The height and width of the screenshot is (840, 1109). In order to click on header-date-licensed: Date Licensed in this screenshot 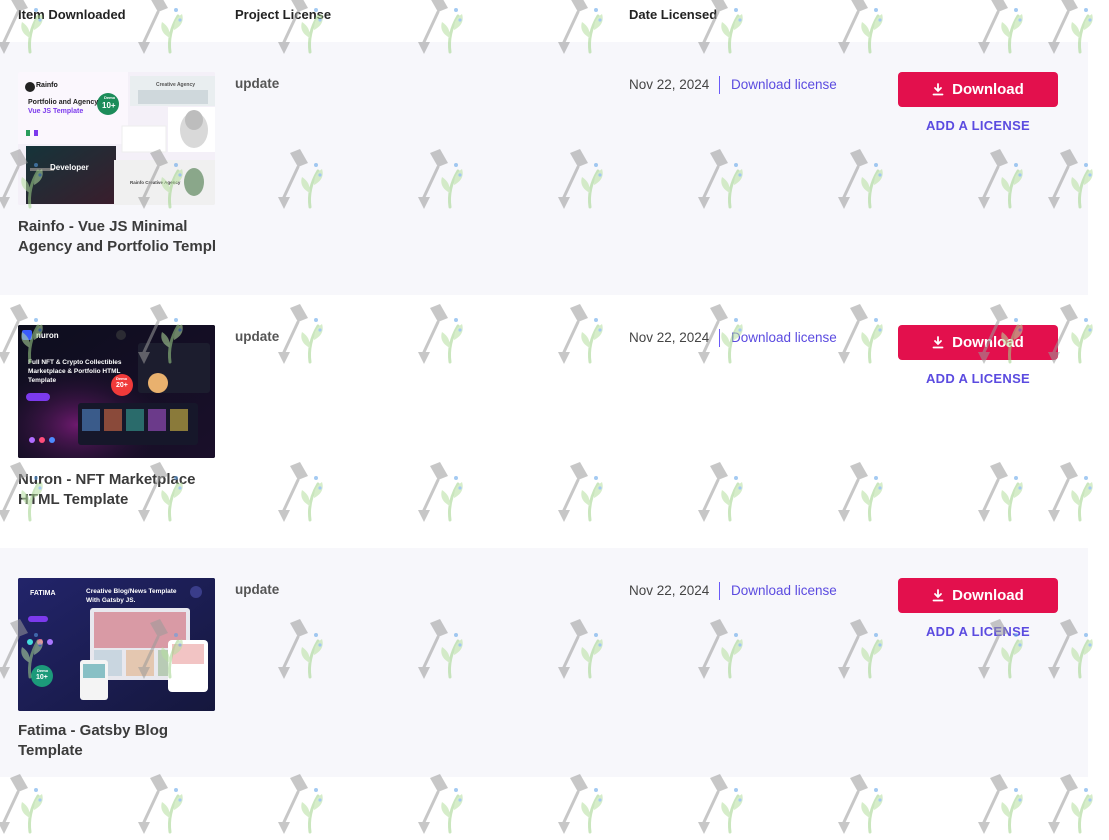, I will do `click(673, 14)`.